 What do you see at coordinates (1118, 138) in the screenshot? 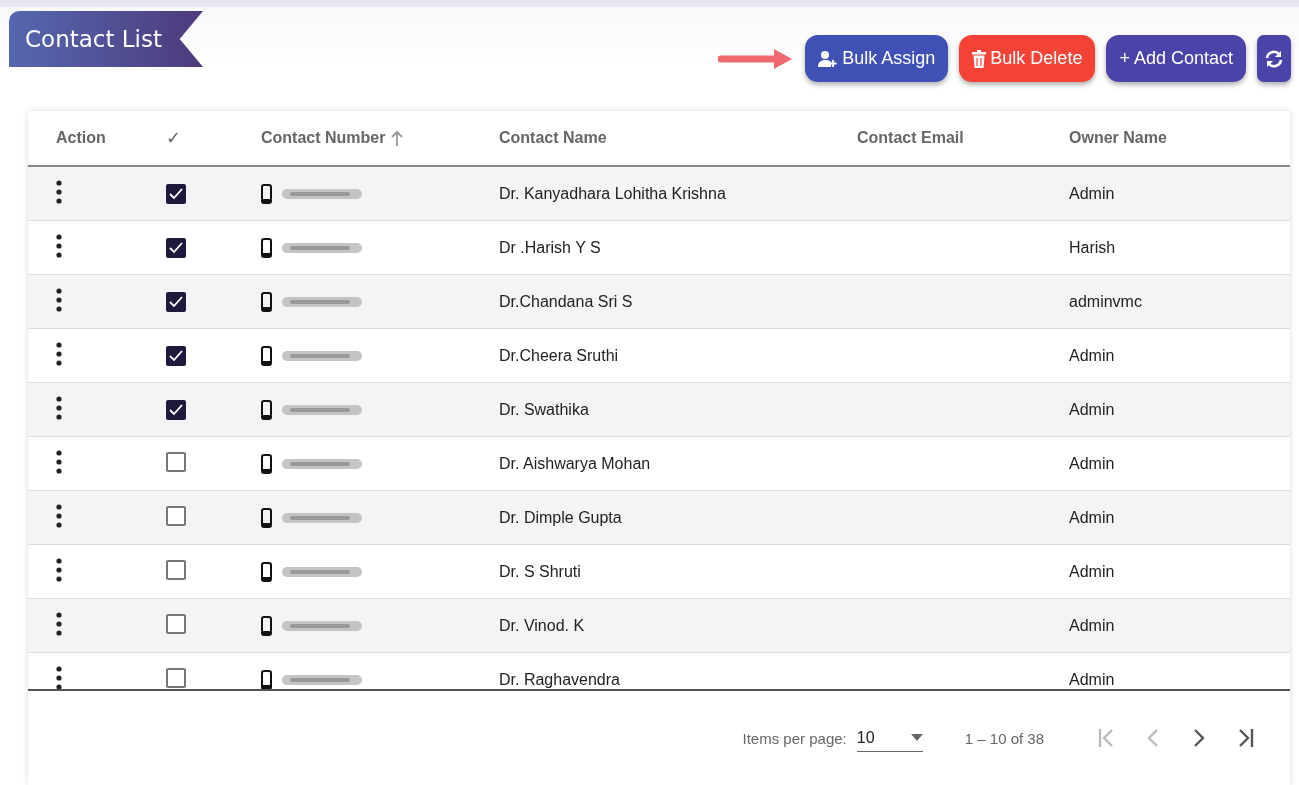
I see `column-header: Owner Name` at bounding box center [1118, 138].